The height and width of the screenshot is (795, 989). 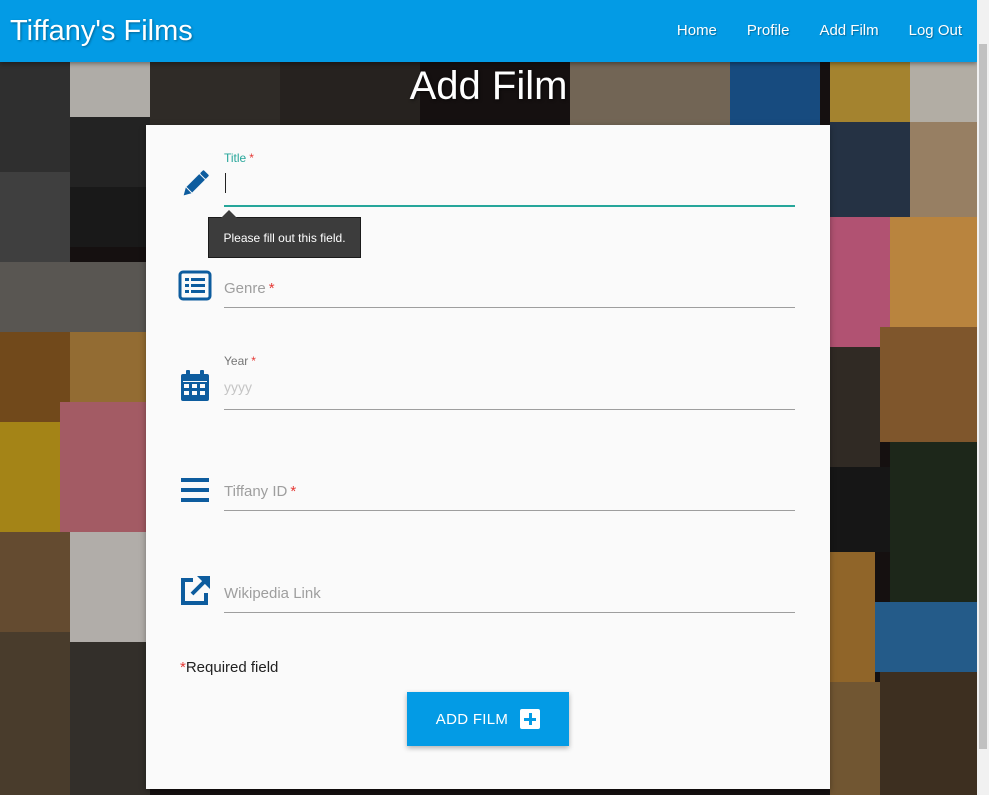 What do you see at coordinates (249, 288) in the screenshot?
I see `genre-label: Genre *` at bounding box center [249, 288].